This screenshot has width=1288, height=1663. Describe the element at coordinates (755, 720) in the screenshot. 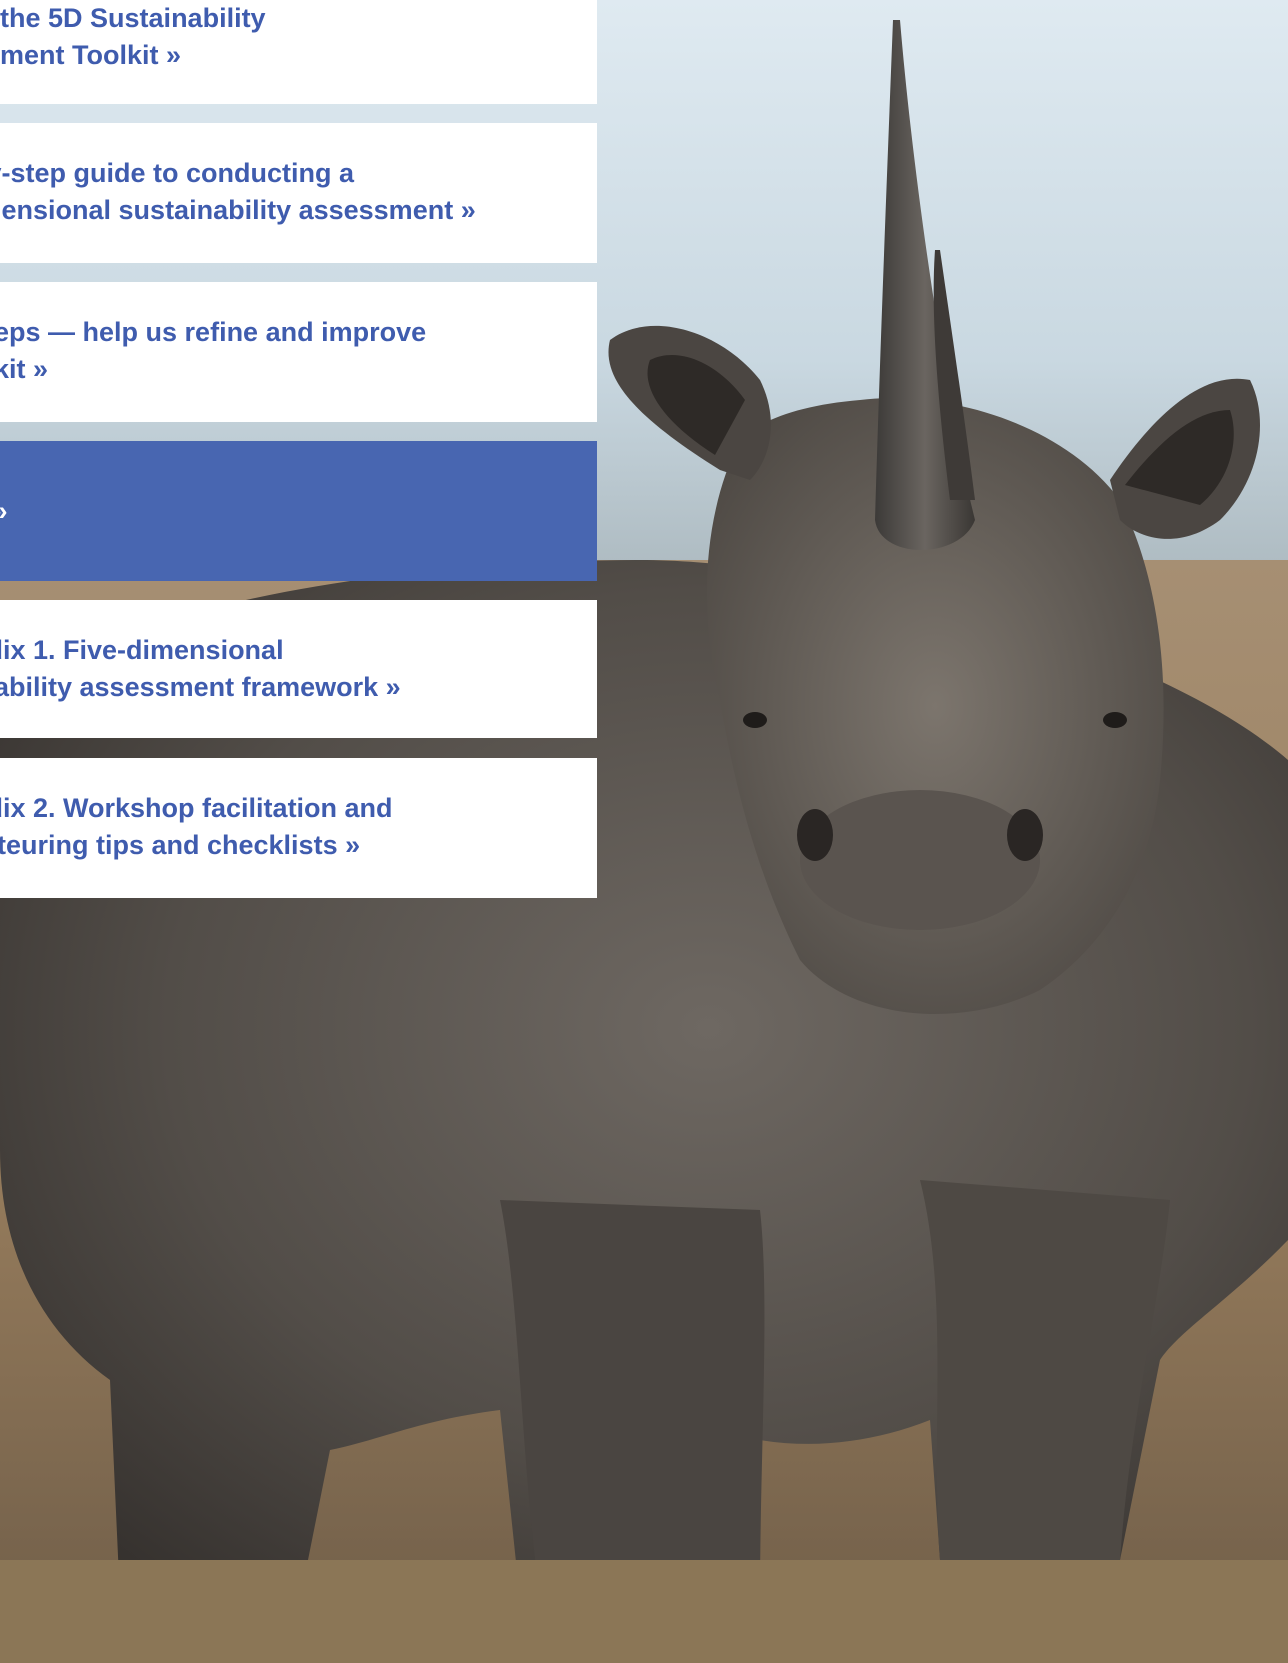

I see `left-eye` at that location.